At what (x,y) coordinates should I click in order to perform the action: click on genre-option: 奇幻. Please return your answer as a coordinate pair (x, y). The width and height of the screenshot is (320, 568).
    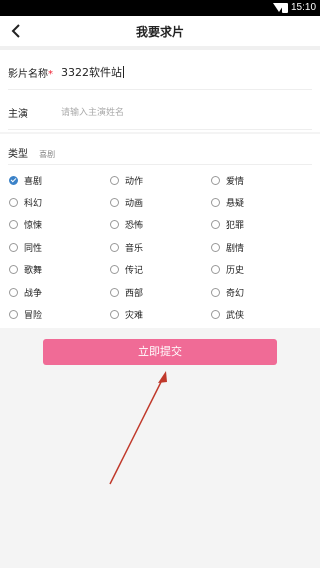
    Looking at the image, I should click on (227, 292).